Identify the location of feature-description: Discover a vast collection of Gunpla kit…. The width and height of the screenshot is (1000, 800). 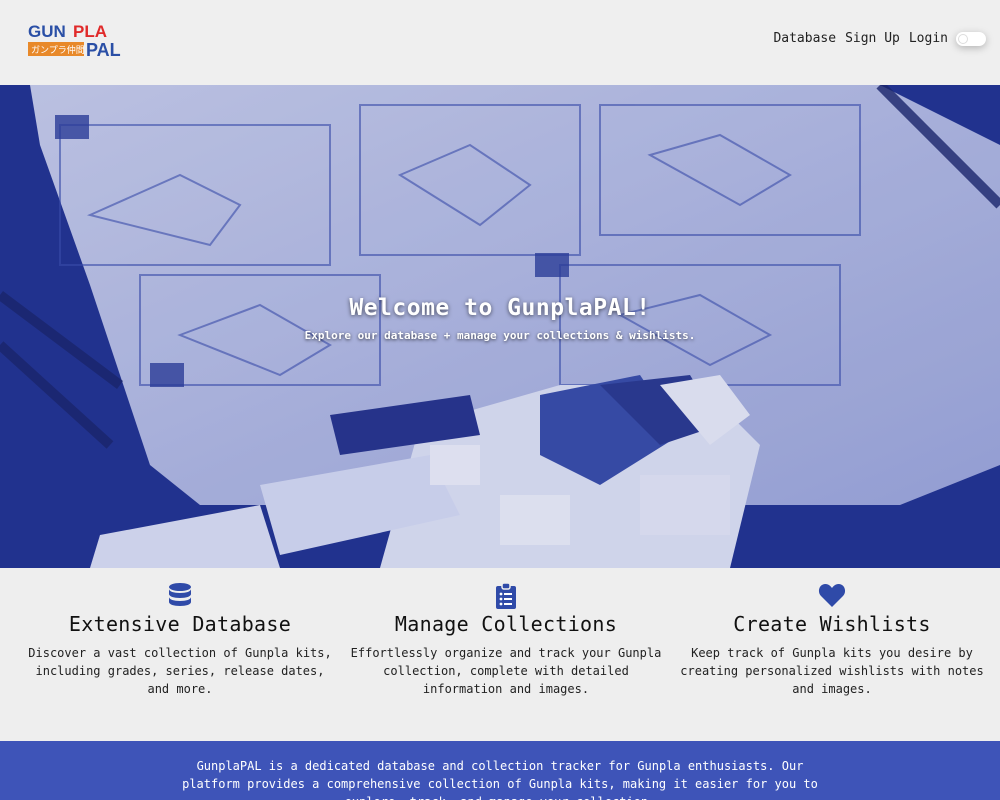
(180, 671).